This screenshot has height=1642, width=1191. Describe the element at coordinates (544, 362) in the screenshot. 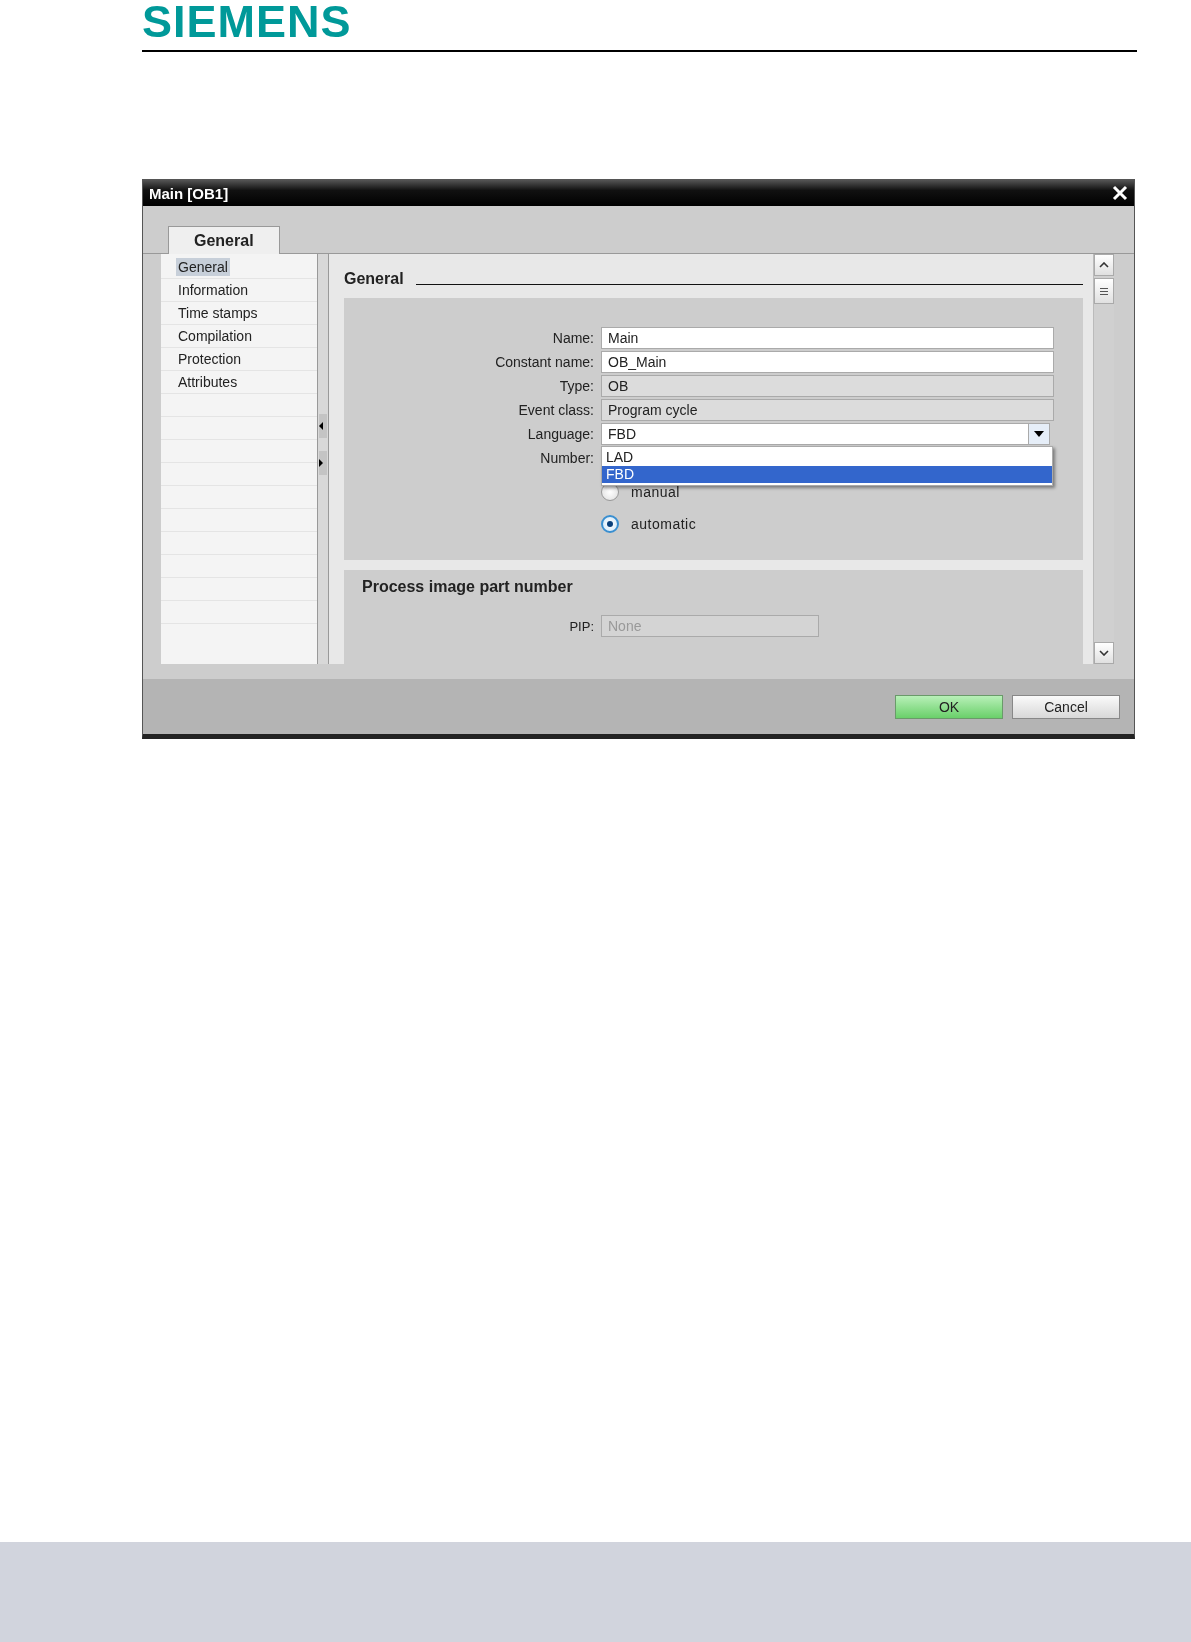

I see `field-label: Constant name:` at that location.